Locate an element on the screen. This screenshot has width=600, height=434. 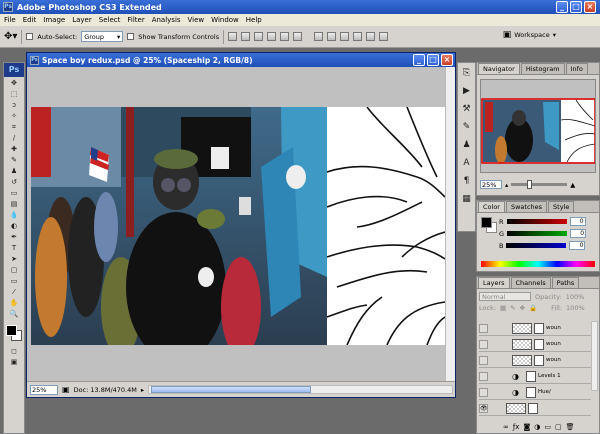
green-slider is located at coordinates (537, 233).